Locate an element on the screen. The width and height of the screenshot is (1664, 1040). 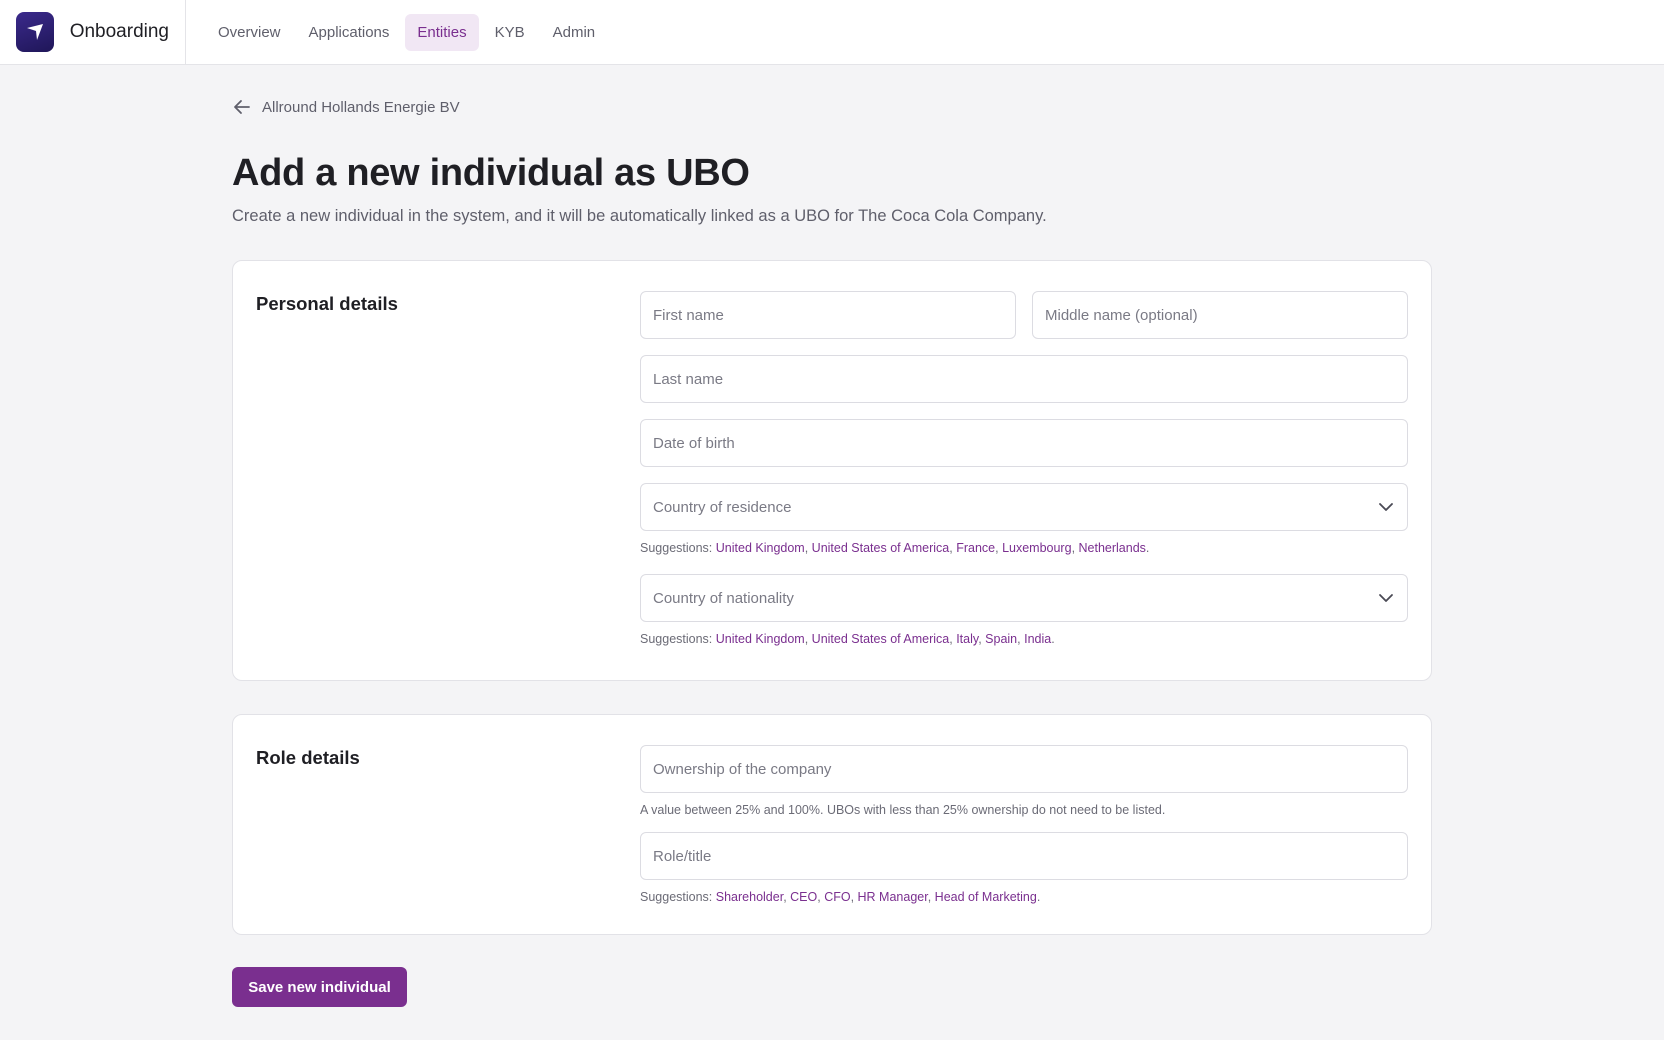
last-name-input is located at coordinates (1024, 379).